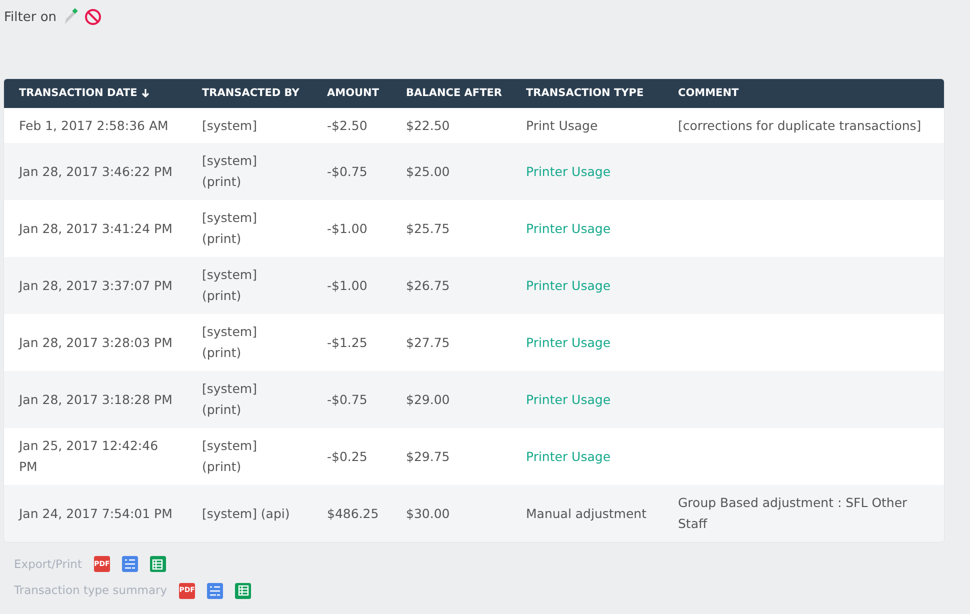  Describe the element at coordinates (91, 590) in the screenshot. I see `export-label: Transaction type summary` at that location.